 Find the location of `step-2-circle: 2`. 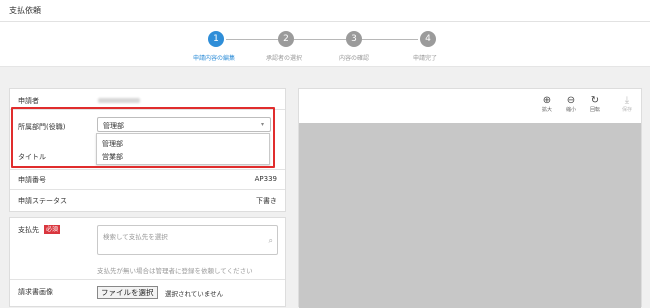

step-2-circle: 2 is located at coordinates (286, 39).